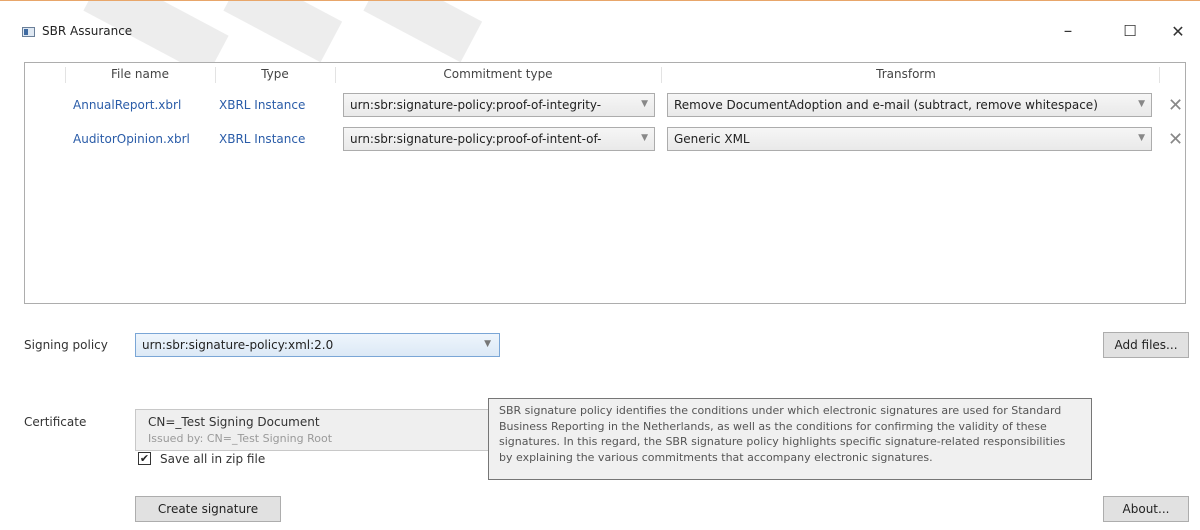 Image resolution: width=1200 pixels, height=530 pixels. I want to click on save-zip-checkbox: ✔, so click(144, 458).